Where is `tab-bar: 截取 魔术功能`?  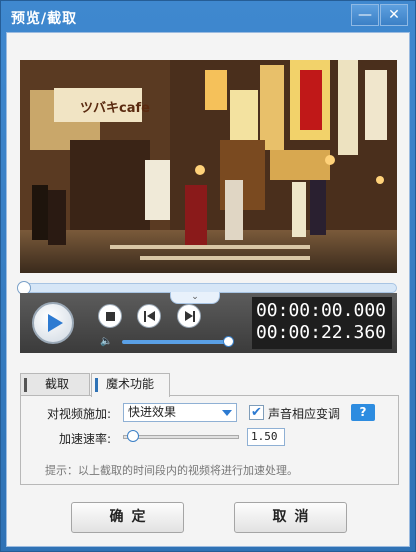 tab-bar: 截取 魔术功能 is located at coordinates (210, 385).